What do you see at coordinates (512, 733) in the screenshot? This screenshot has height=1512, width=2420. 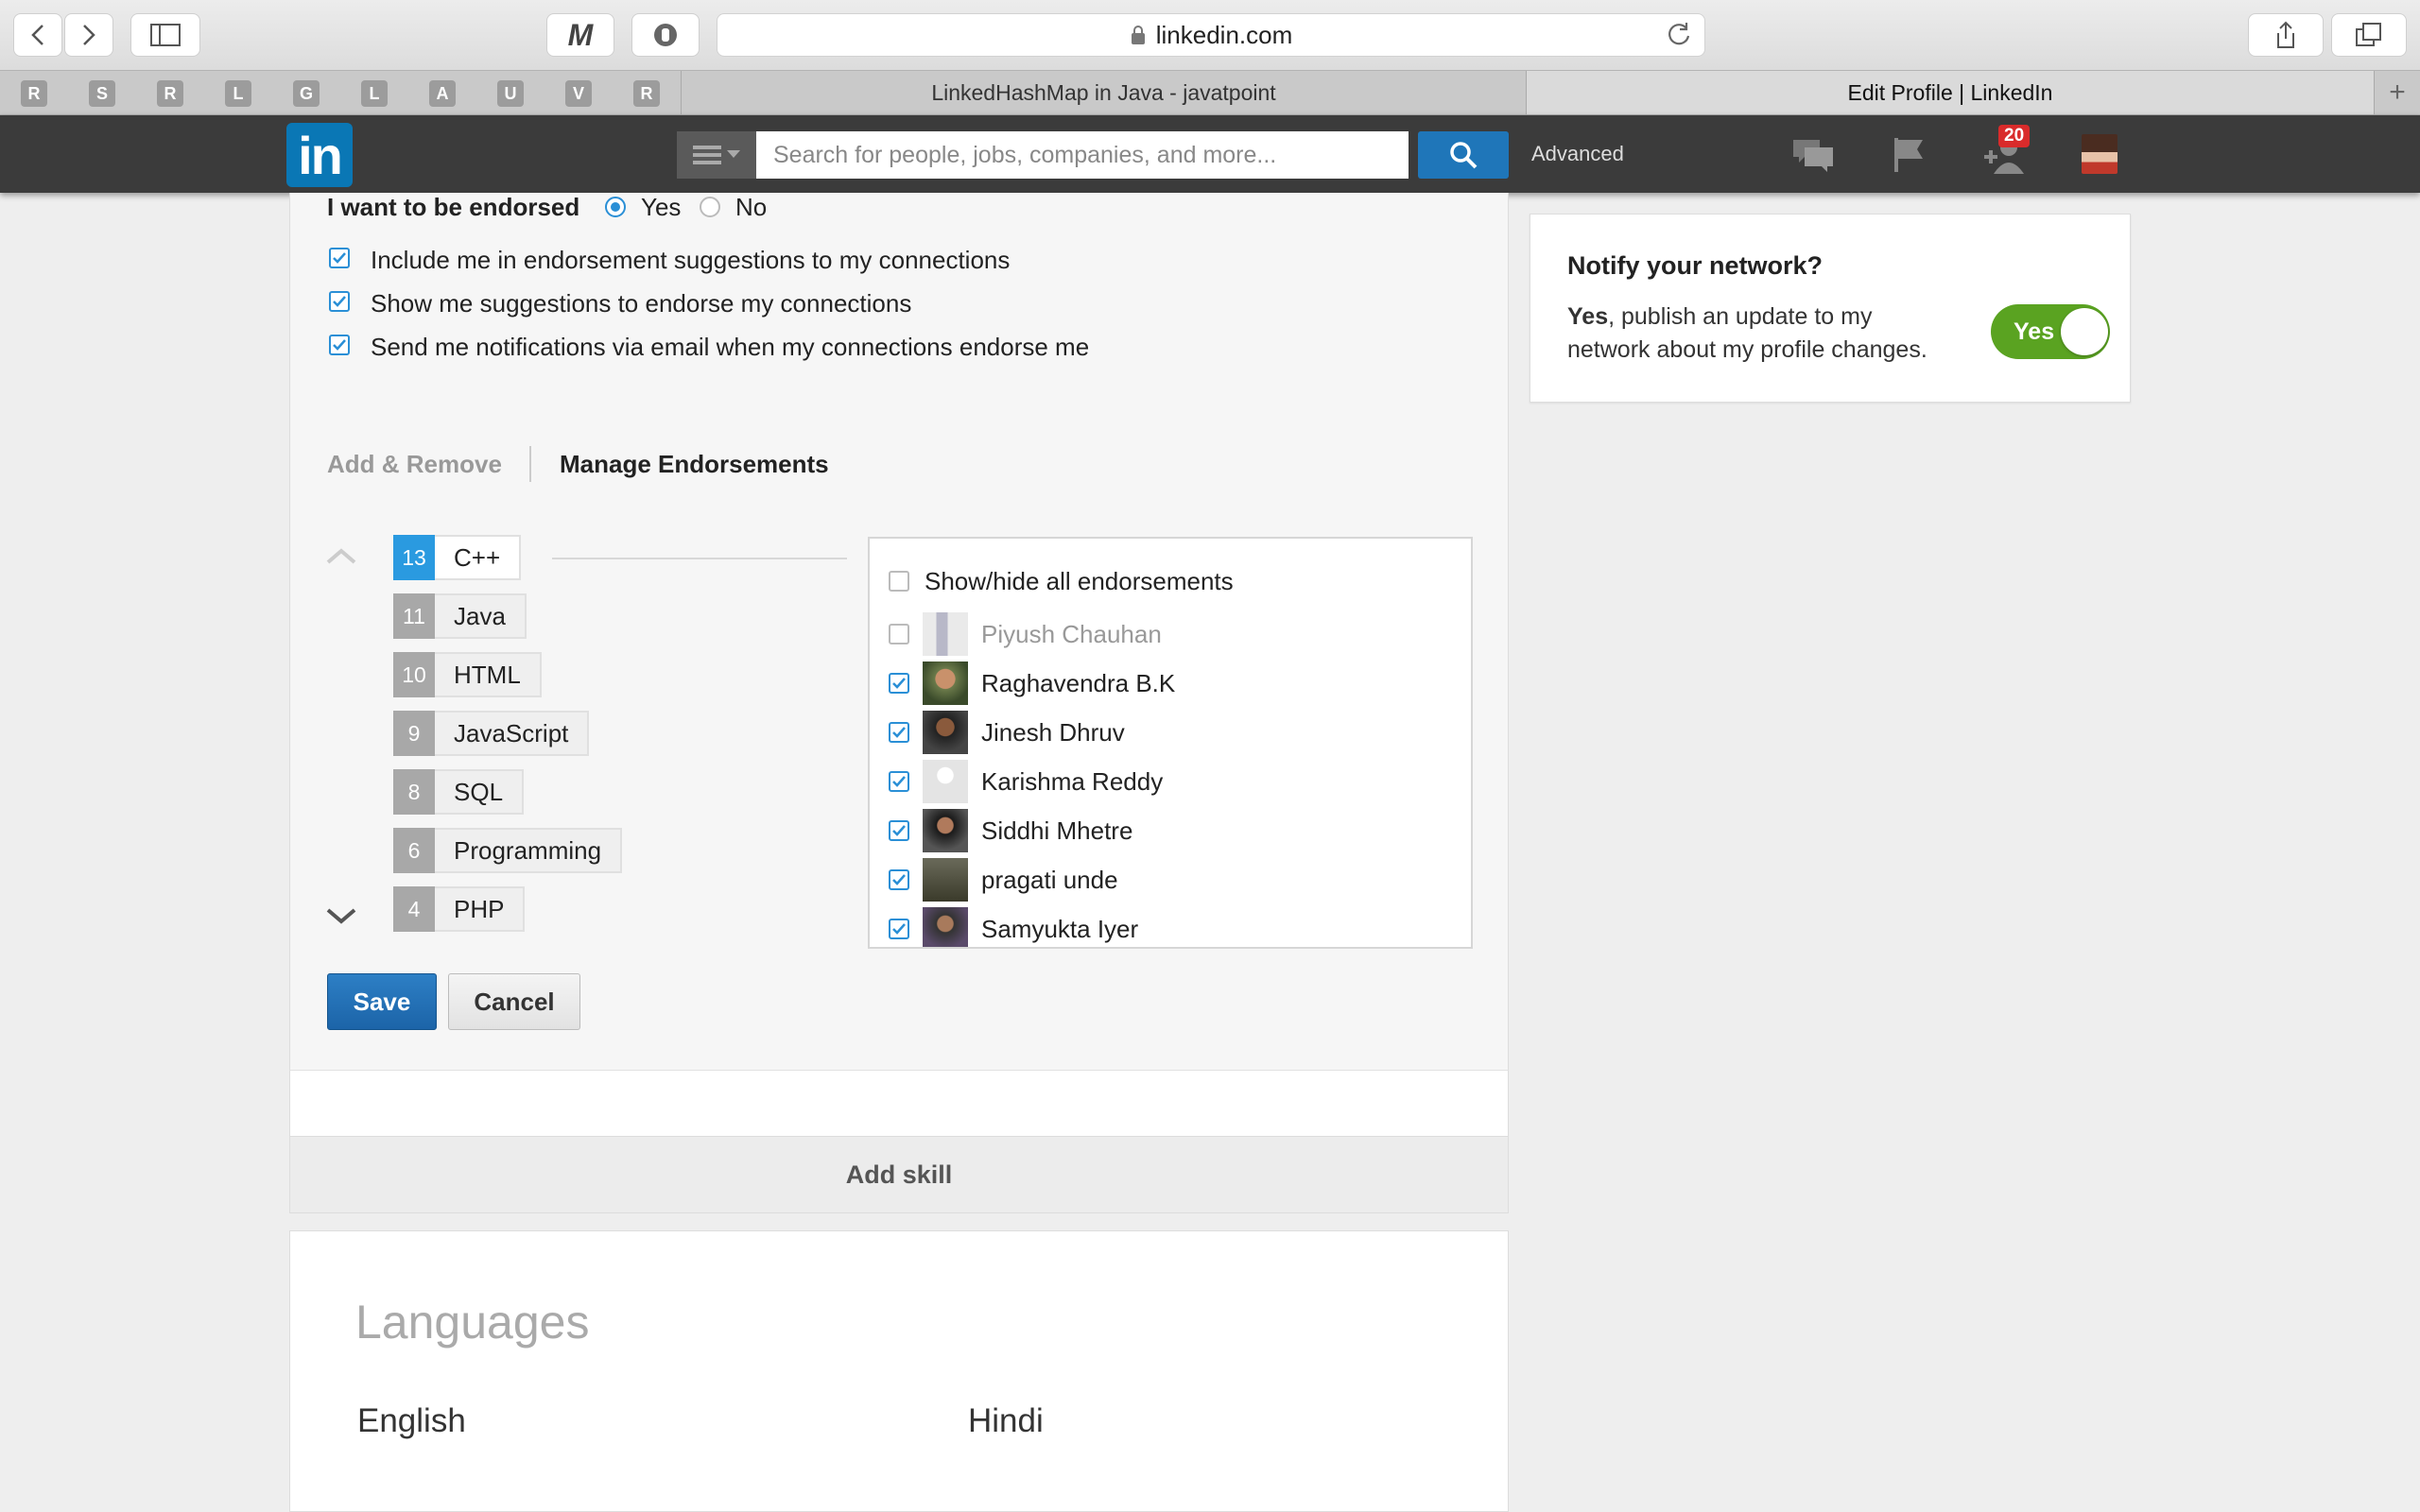 I see `skill-name: JavaScript` at bounding box center [512, 733].